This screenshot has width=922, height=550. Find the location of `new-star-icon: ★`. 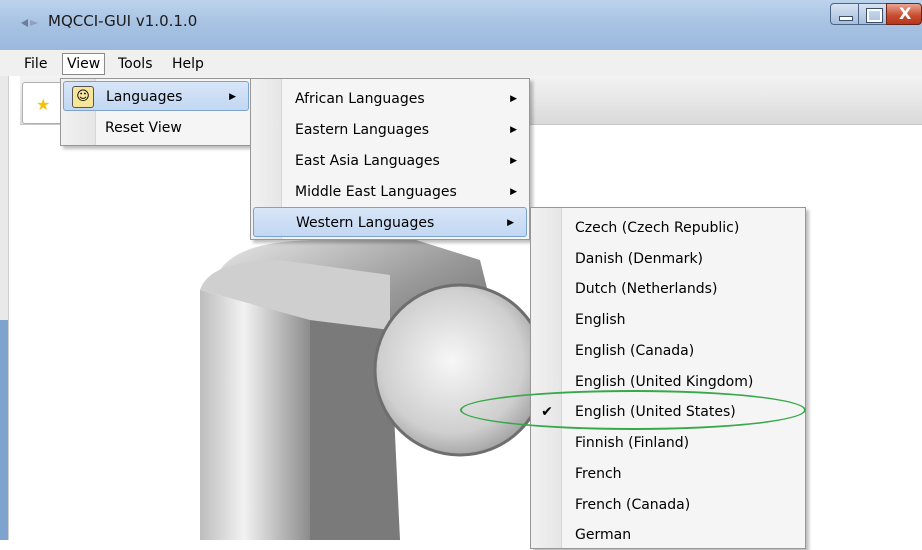

new-star-icon: ★ is located at coordinates (43, 104).